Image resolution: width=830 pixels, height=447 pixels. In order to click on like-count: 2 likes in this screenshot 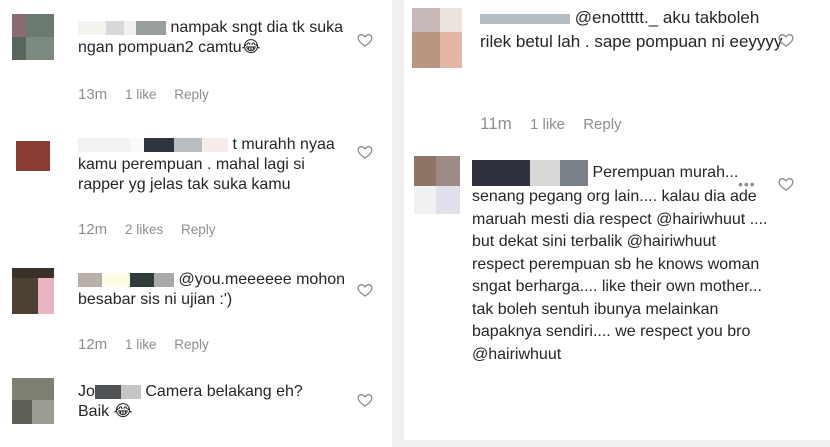, I will do `click(144, 229)`.